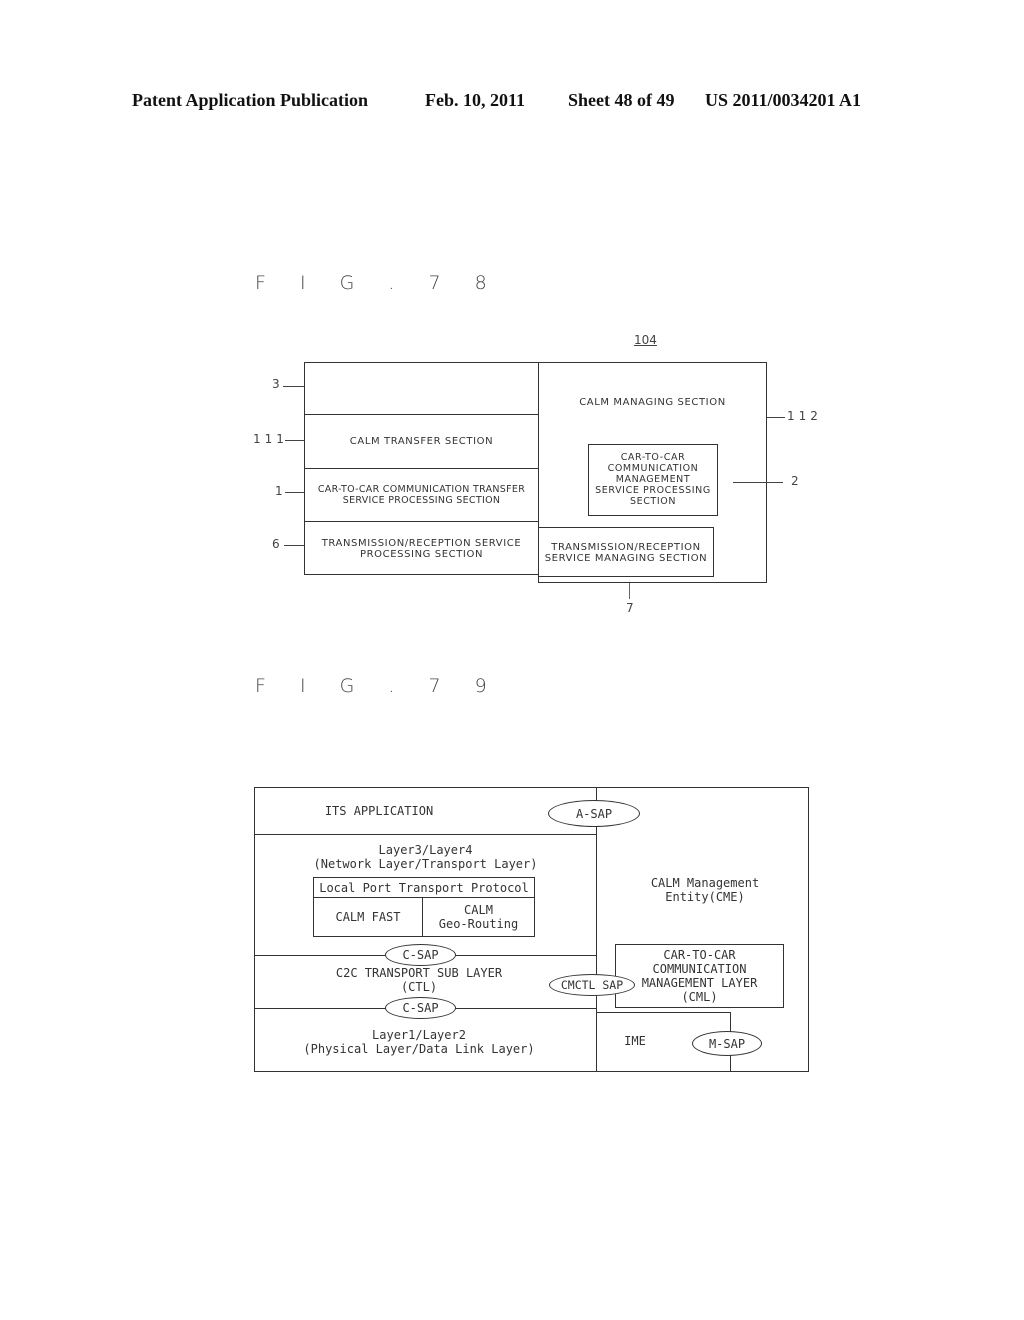 The height and width of the screenshot is (1320, 1024). What do you see at coordinates (419, 980) in the screenshot?
I see `c2c-transport-label: C2C TRANSPORT SUB LAYER (CTL)` at bounding box center [419, 980].